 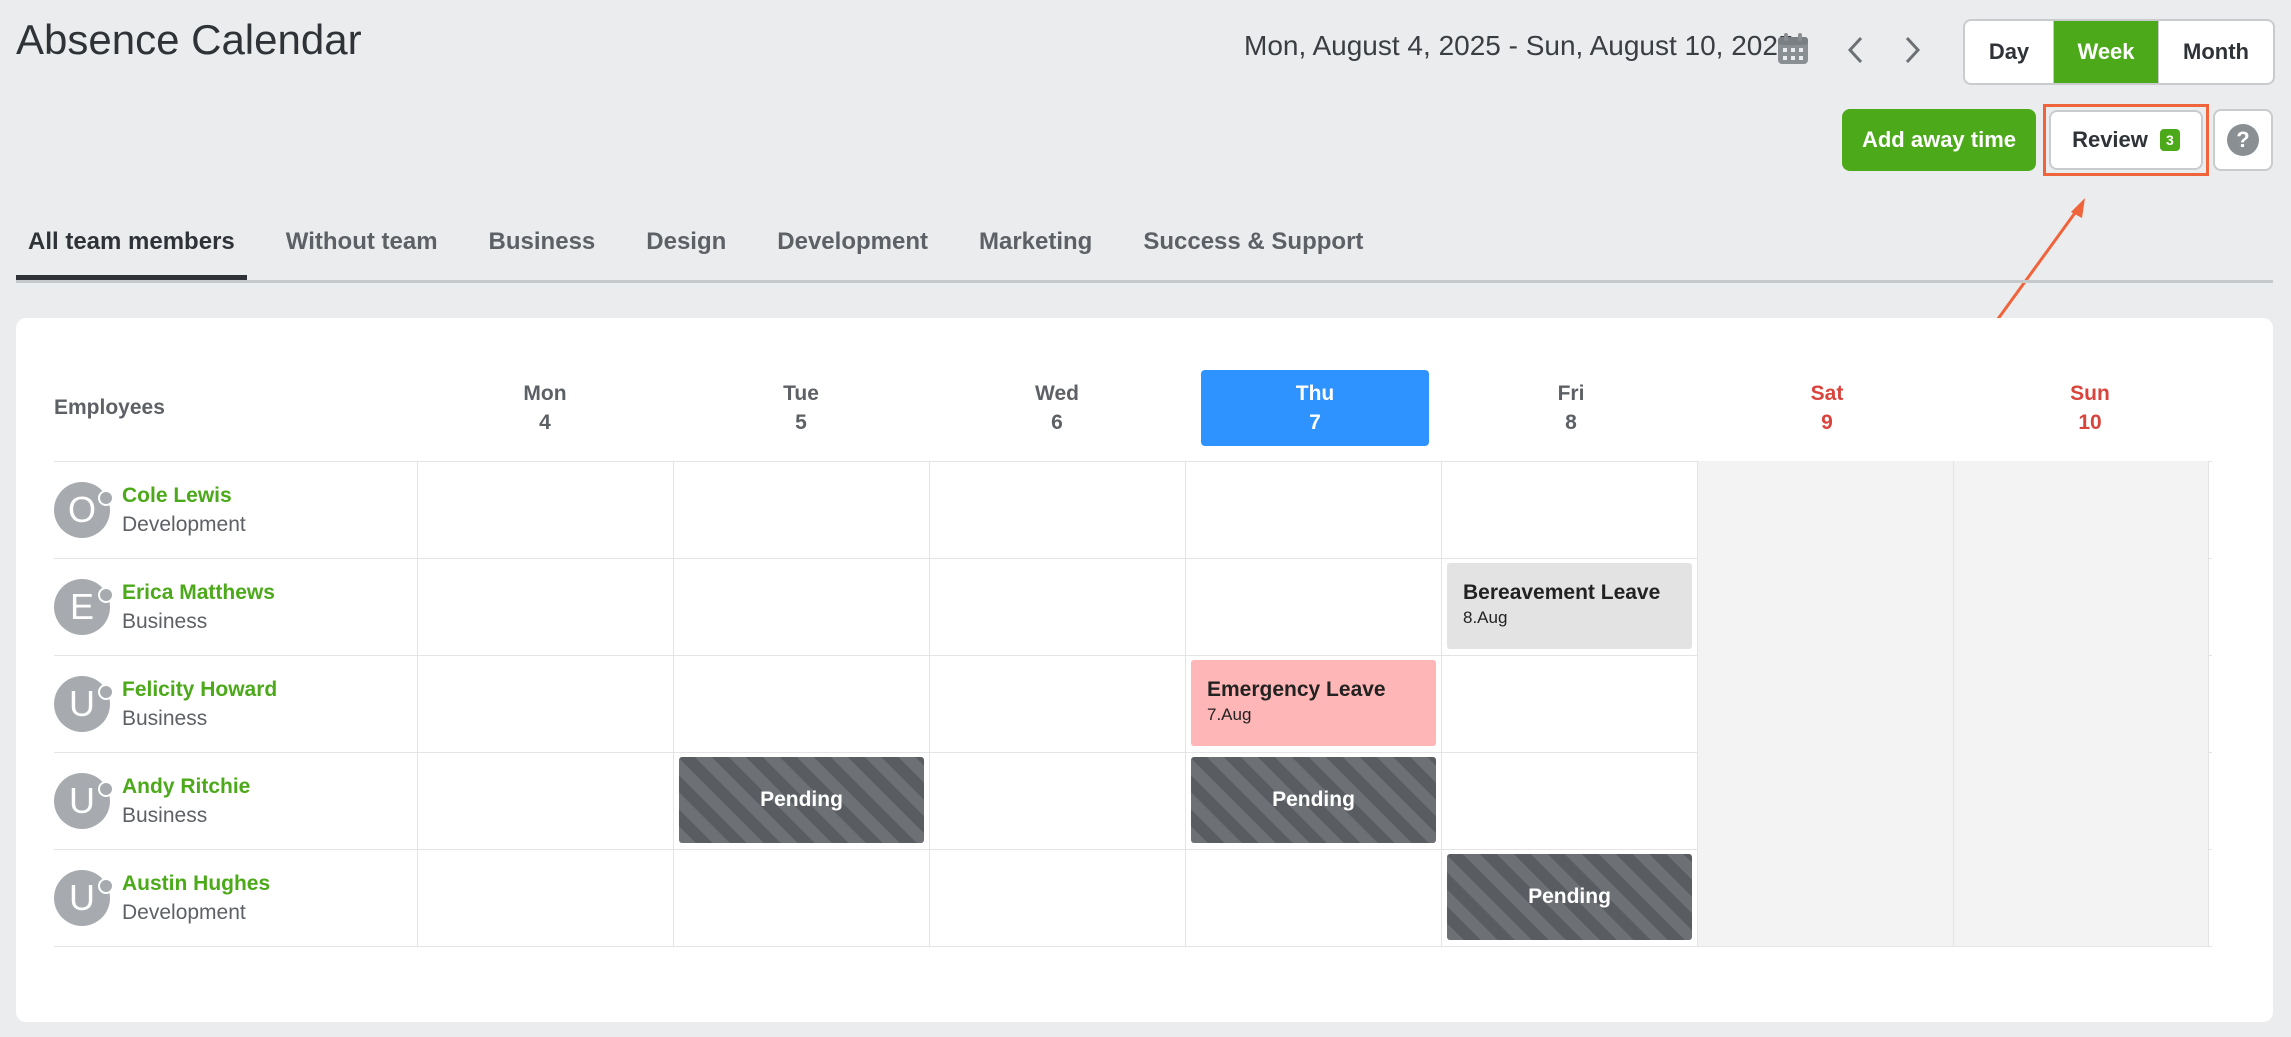 I want to click on avatar: O, so click(x=84, y=509).